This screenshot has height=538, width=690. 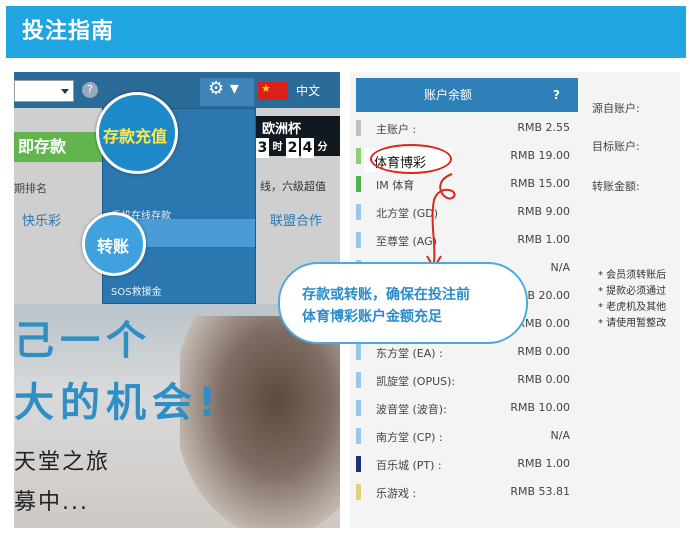 What do you see at coordinates (396, 493) in the screenshot?
I see `wallet-name: 乐游戏 :` at bounding box center [396, 493].